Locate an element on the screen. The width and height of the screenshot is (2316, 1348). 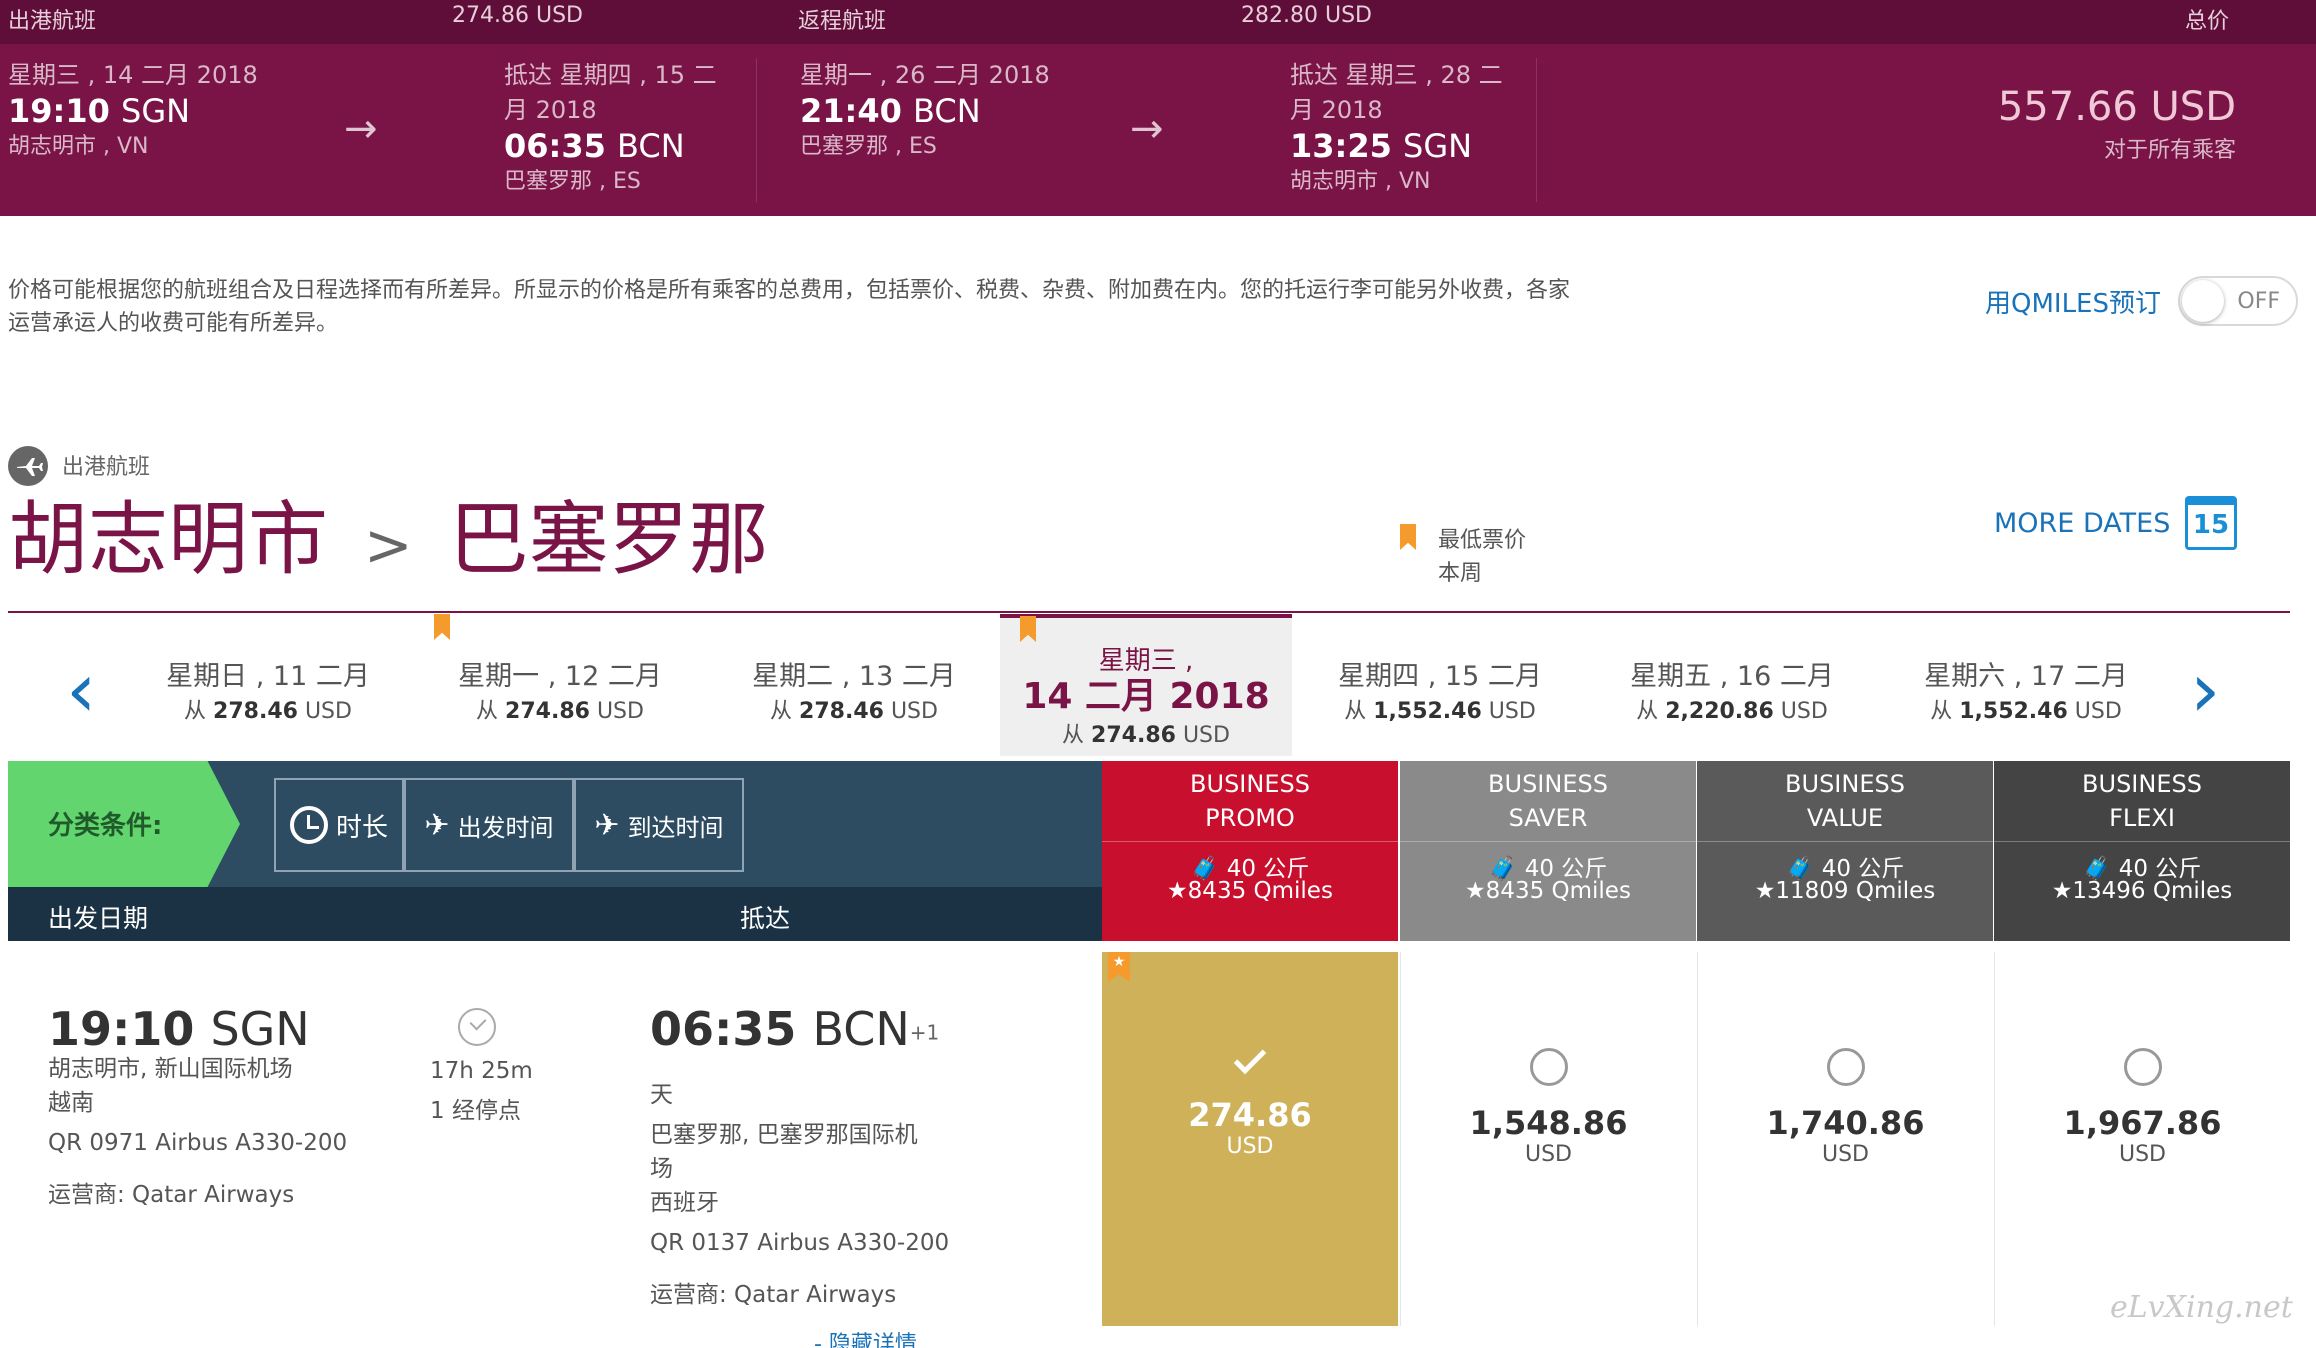
fare-price: 1,967.86 is located at coordinates (2142, 1123).